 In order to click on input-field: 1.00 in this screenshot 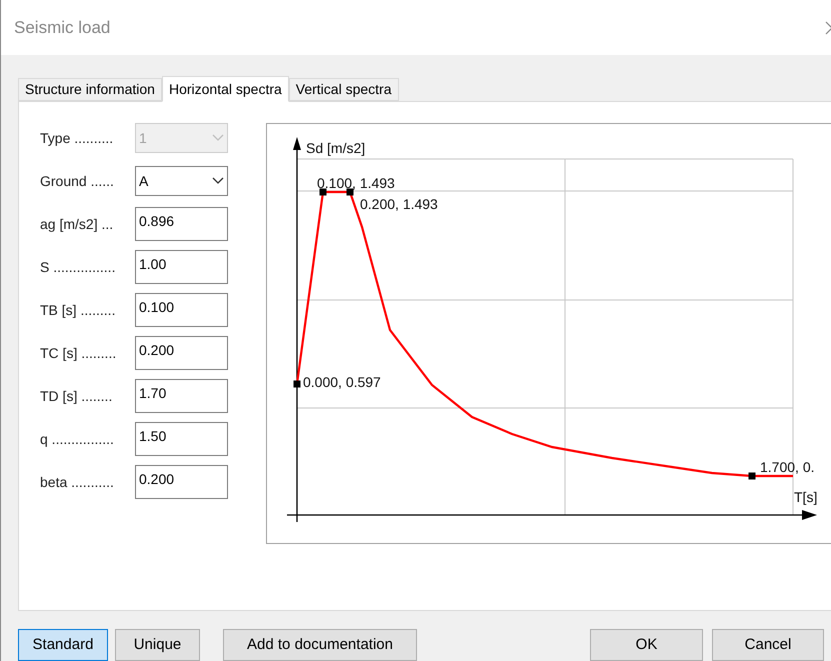, I will do `click(181, 267)`.